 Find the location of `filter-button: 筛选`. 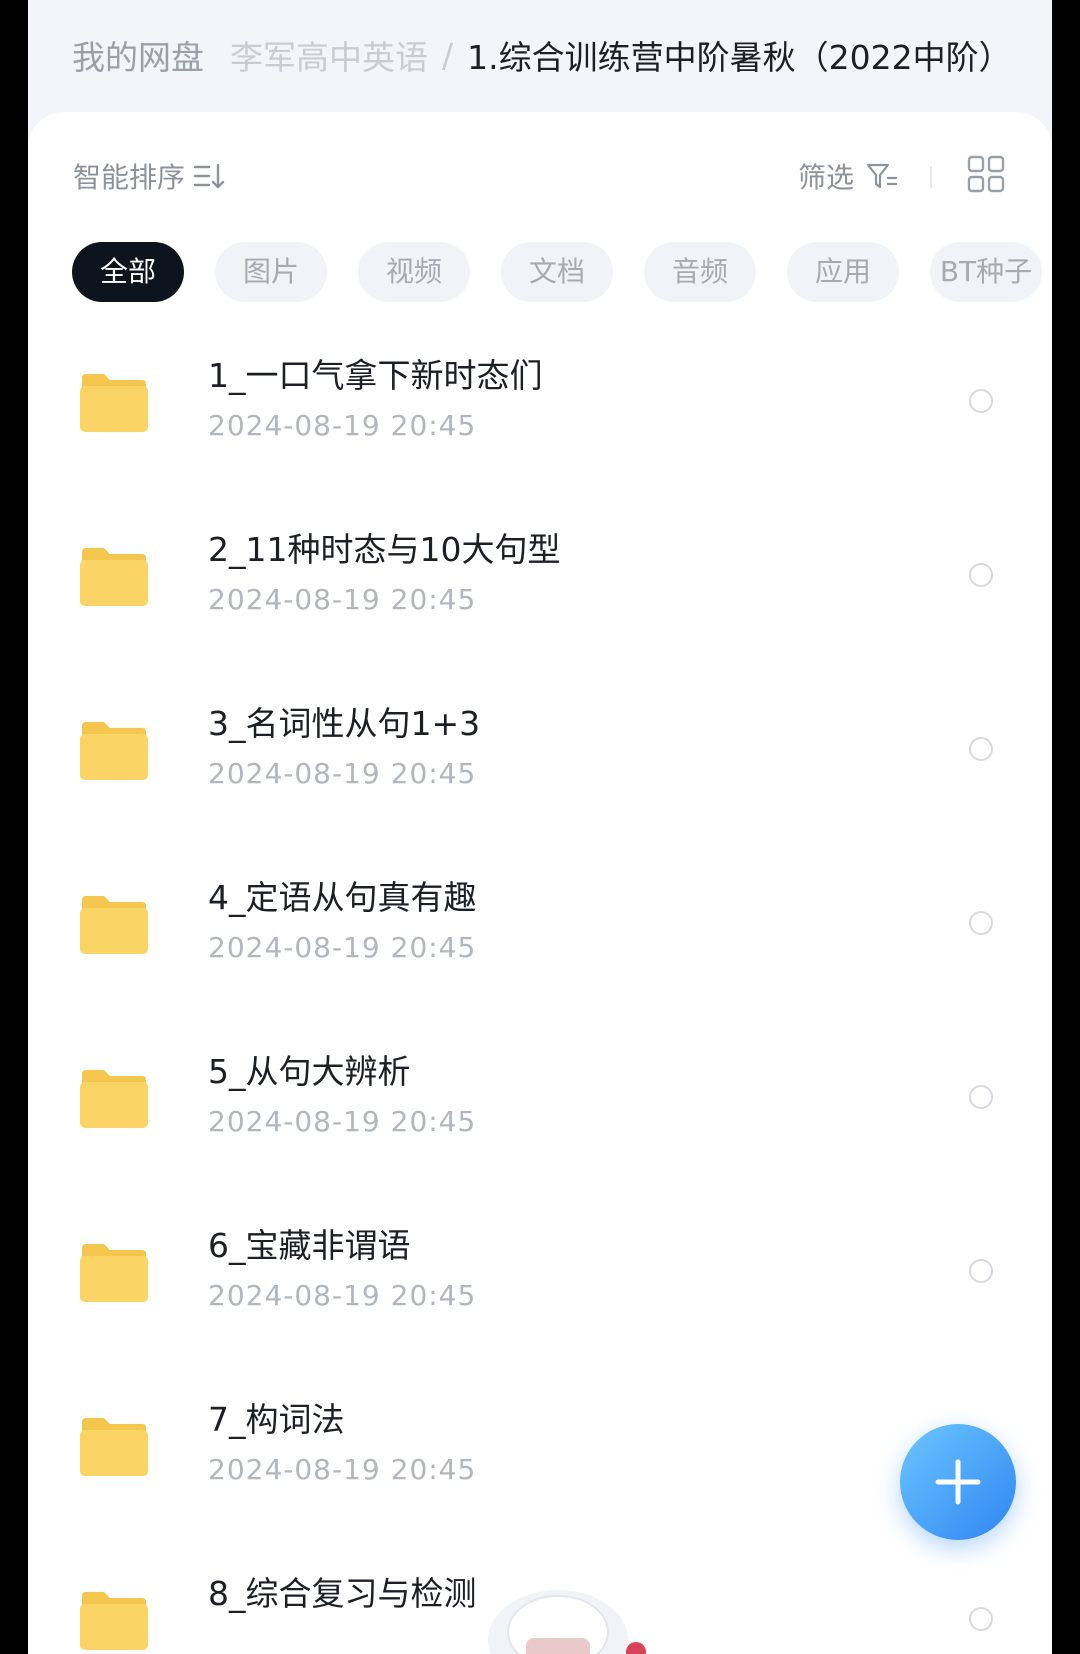

filter-button: 筛选 is located at coordinates (848, 176).